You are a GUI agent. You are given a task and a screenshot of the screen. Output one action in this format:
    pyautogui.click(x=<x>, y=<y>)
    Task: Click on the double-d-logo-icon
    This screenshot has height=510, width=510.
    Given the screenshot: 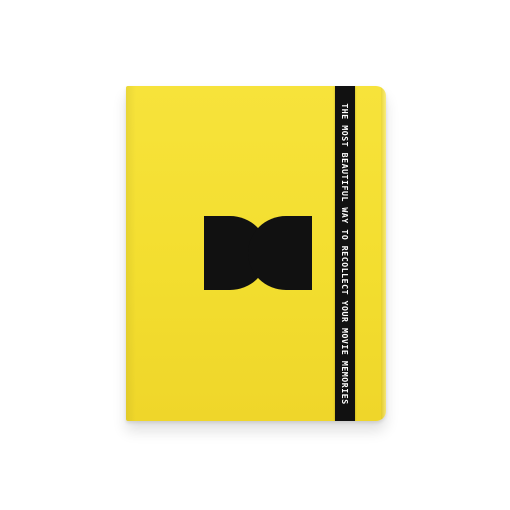 What is the action you would take?
    pyautogui.click(x=258, y=253)
    